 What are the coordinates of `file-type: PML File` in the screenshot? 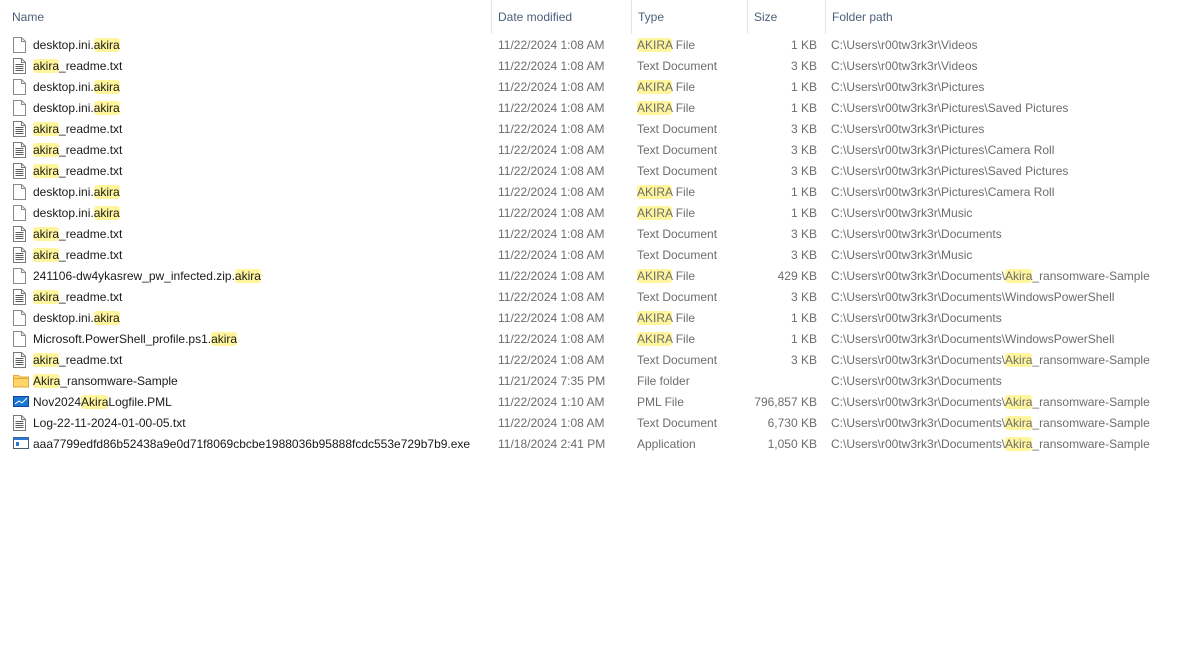 It's located at (660, 402).